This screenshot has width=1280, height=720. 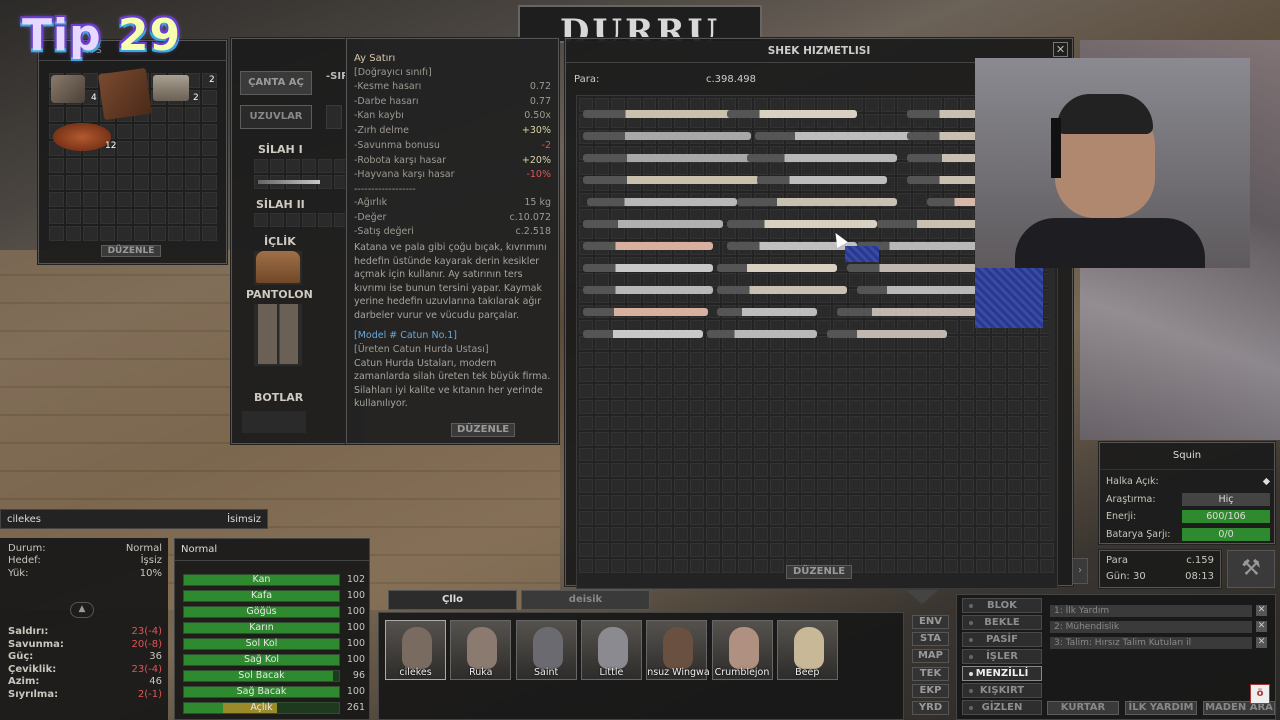 What do you see at coordinates (611, 650) in the screenshot?
I see `squad-portrait: Little` at bounding box center [611, 650].